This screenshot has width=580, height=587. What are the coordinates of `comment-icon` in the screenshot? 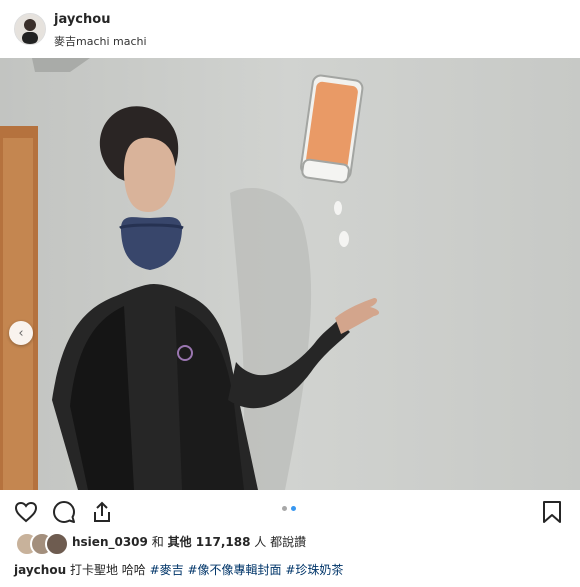 It's located at (64, 512).